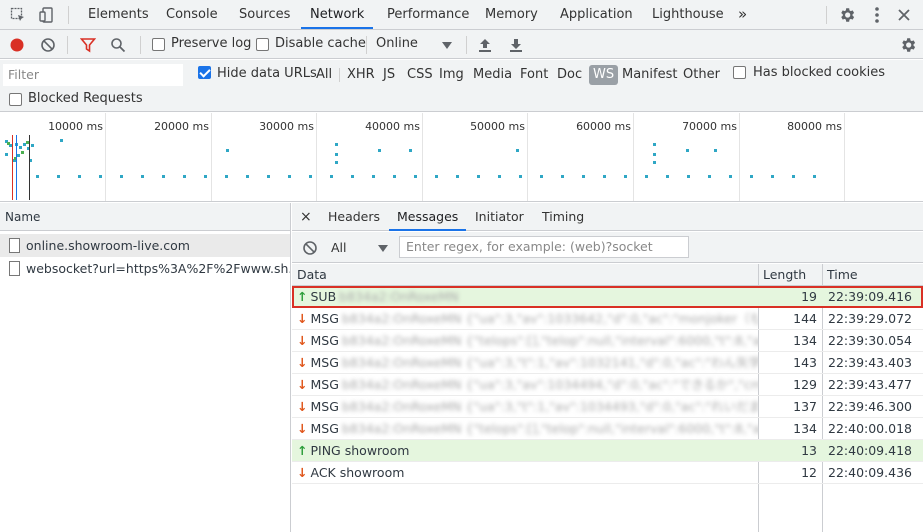 The image size is (923, 532). What do you see at coordinates (158, 44) in the screenshot?
I see `preserve-log-checkbox` at bounding box center [158, 44].